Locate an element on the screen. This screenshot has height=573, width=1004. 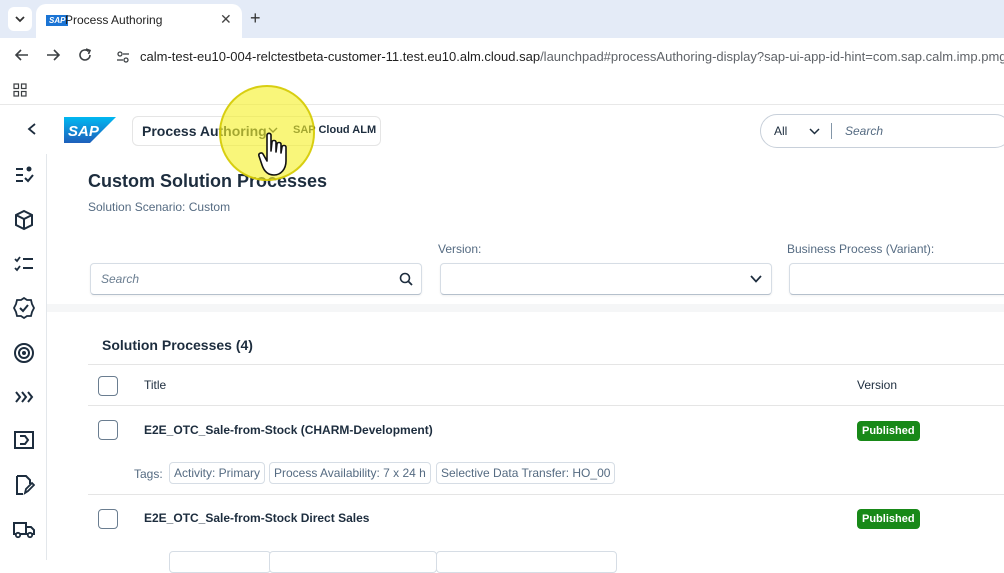
tags-label: Tags: is located at coordinates (148, 474).